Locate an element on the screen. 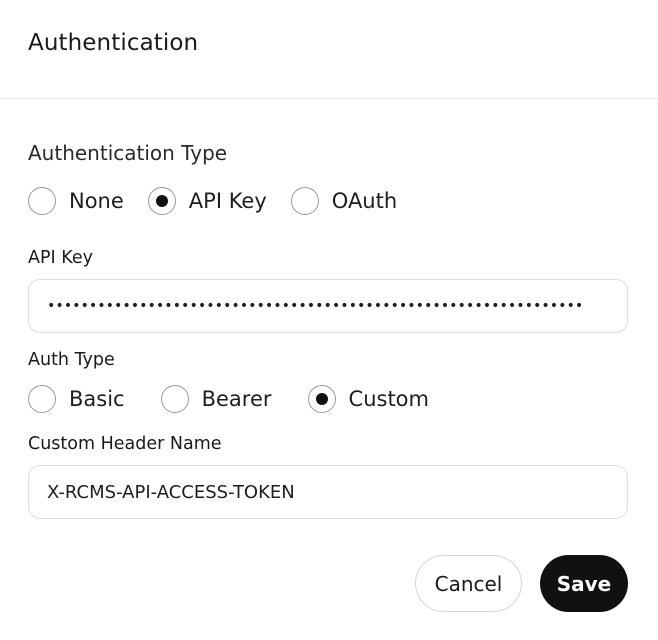 This screenshot has width=658, height=640. save-button: Save is located at coordinates (584, 583).